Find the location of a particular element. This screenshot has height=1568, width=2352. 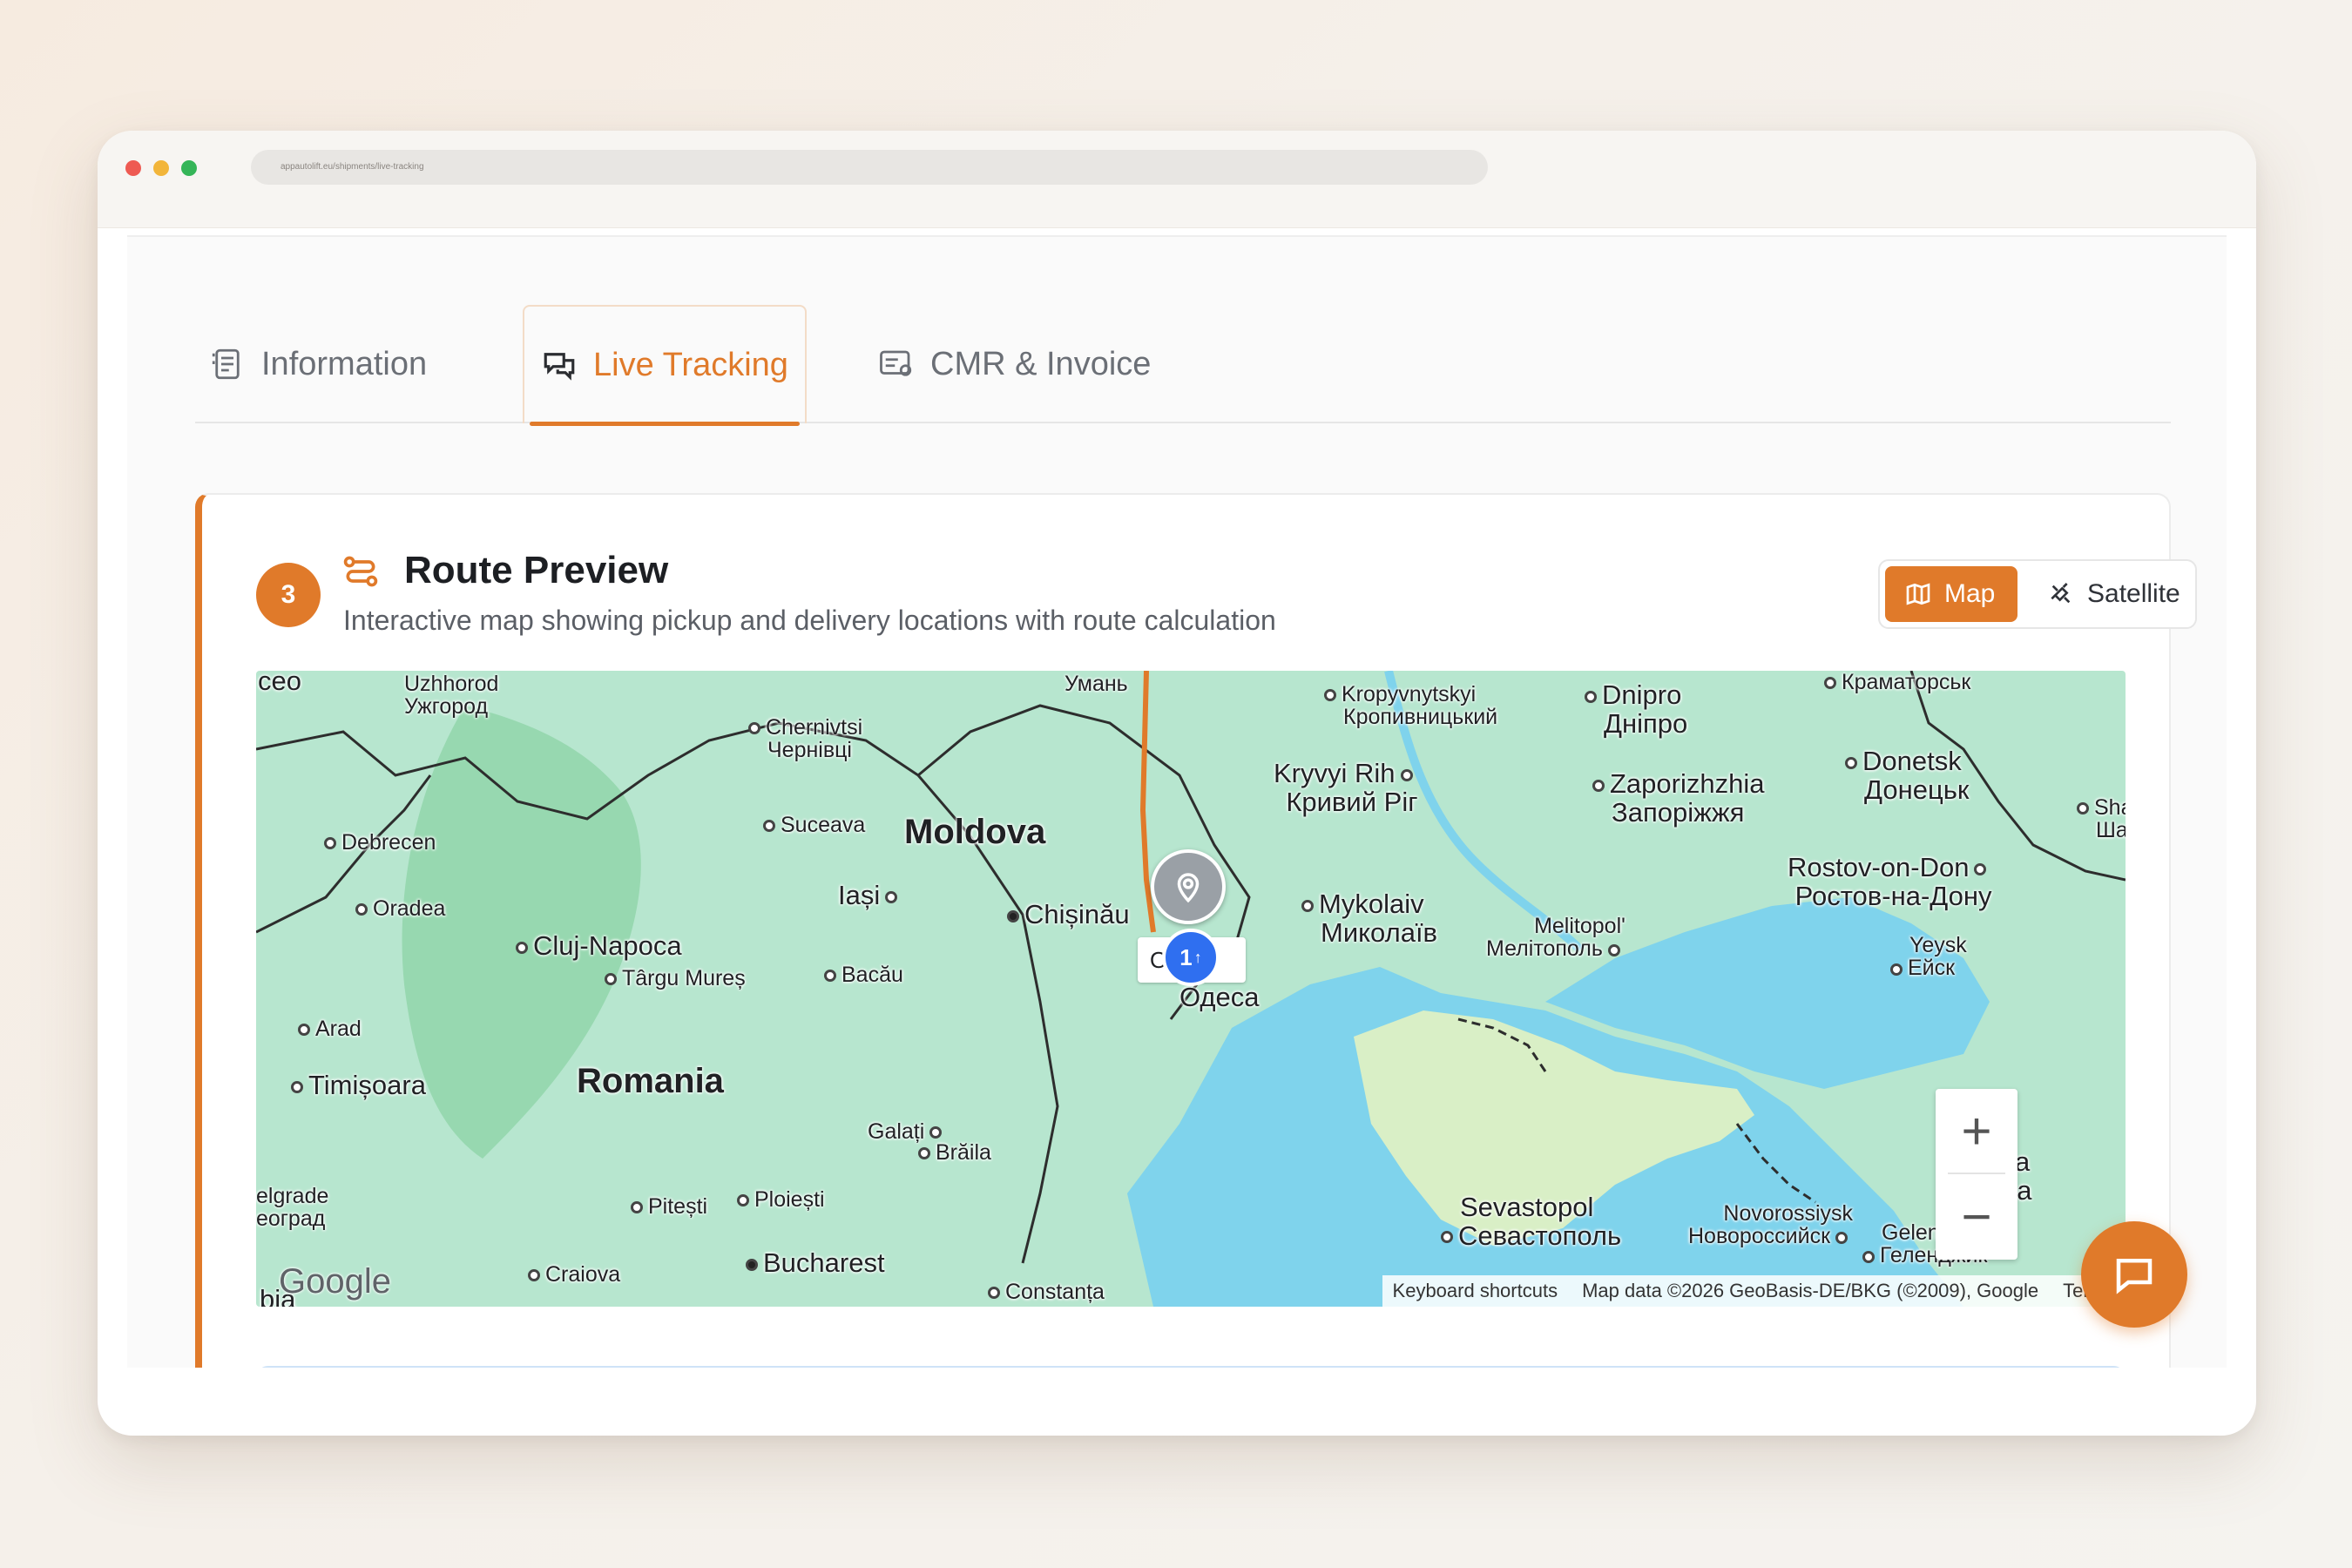

tab-live-tracking: Live Tracking is located at coordinates (665, 366).